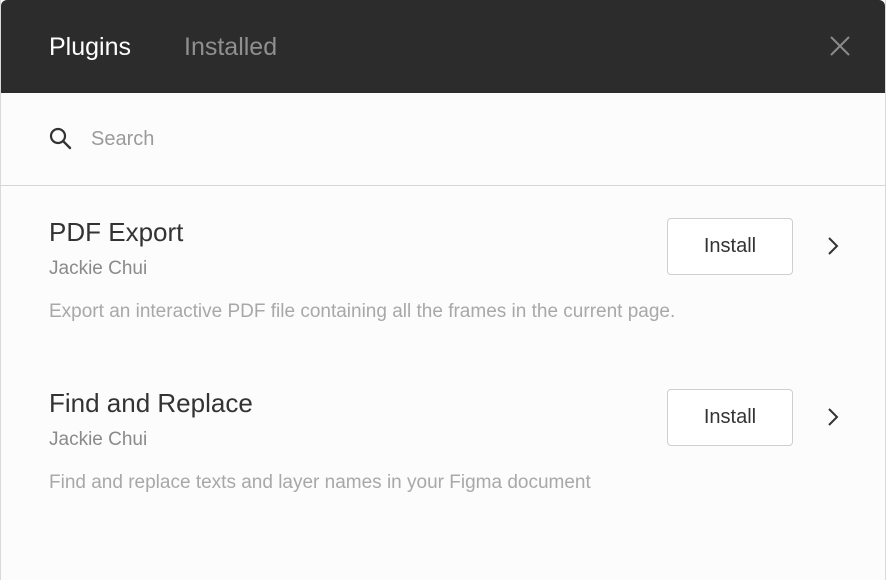 This screenshot has width=888, height=580. What do you see at coordinates (61, 139) in the screenshot?
I see `search-icon` at bounding box center [61, 139].